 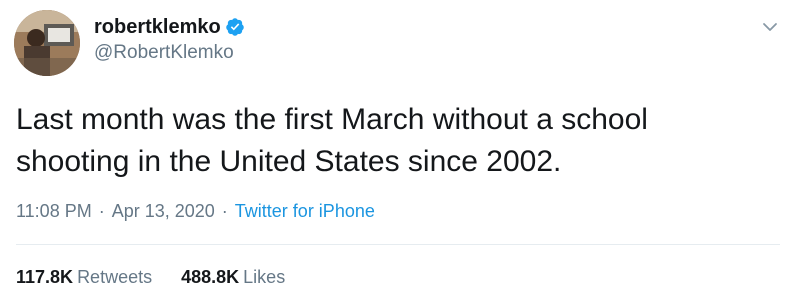 What do you see at coordinates (115, 277) in the screenshot?
I see `retweets-label: Retweets` at bounding box center [115, 277].